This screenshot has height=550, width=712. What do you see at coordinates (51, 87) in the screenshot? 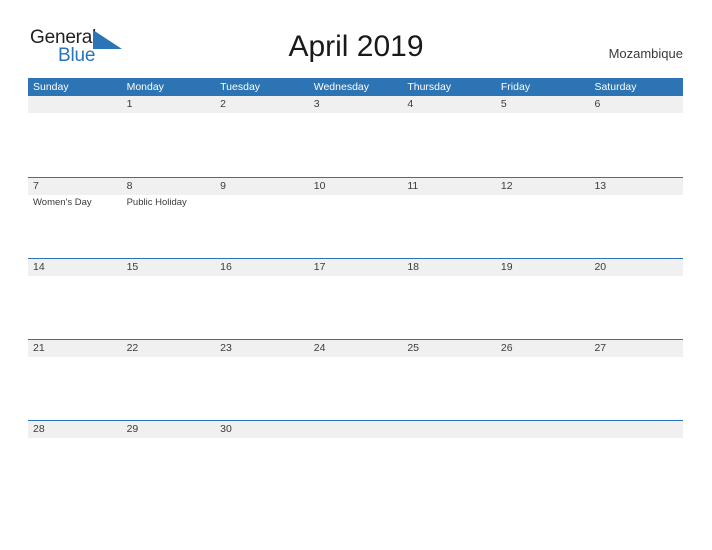
I see `day-header-sunday: Sunday` at bounding box center [51, 87].